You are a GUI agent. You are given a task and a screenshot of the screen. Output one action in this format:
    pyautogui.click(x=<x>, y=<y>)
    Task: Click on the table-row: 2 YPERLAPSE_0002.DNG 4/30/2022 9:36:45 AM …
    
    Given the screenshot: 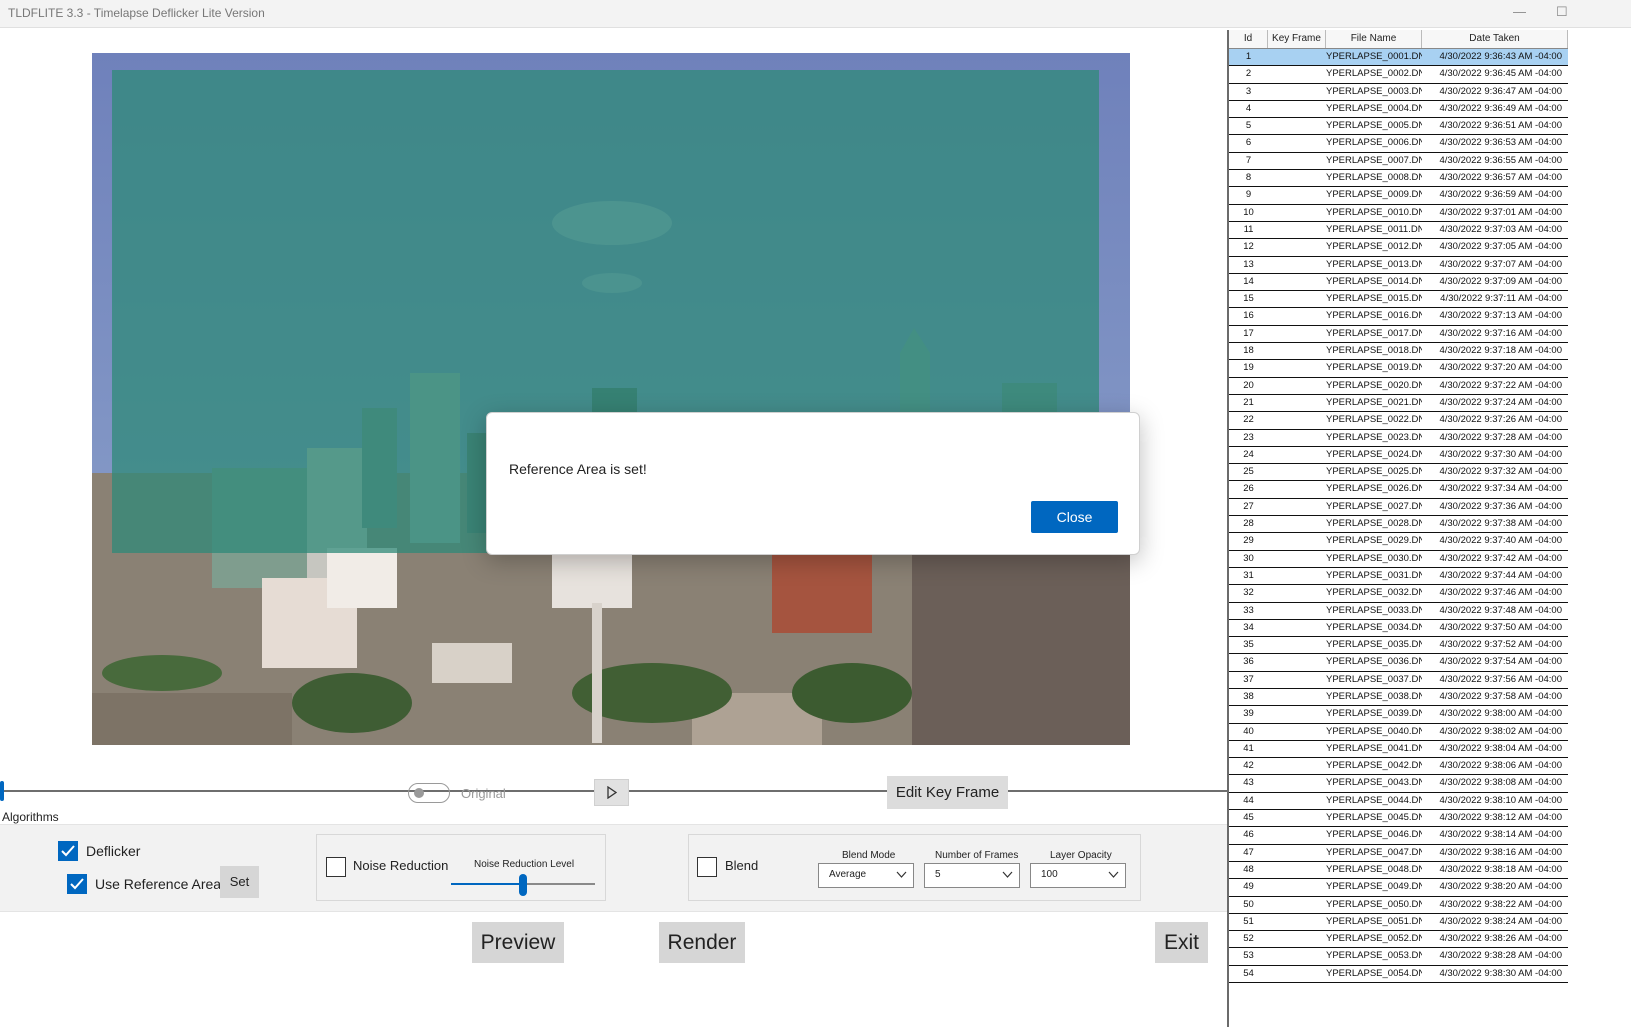 What is the action you would take?
    pyautogui.click(x=1398, y=75)
    